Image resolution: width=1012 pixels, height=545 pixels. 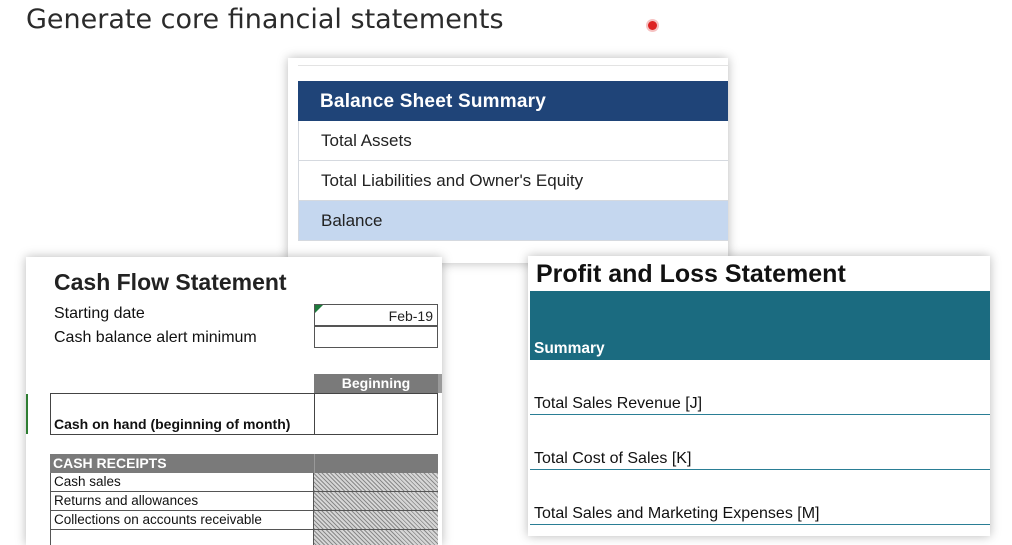 What do you see at coordinates (182, 463) in the screenshot?
I see `cash-receipts-header: CASH RECEIPTS` at bounding box center [182, 463].